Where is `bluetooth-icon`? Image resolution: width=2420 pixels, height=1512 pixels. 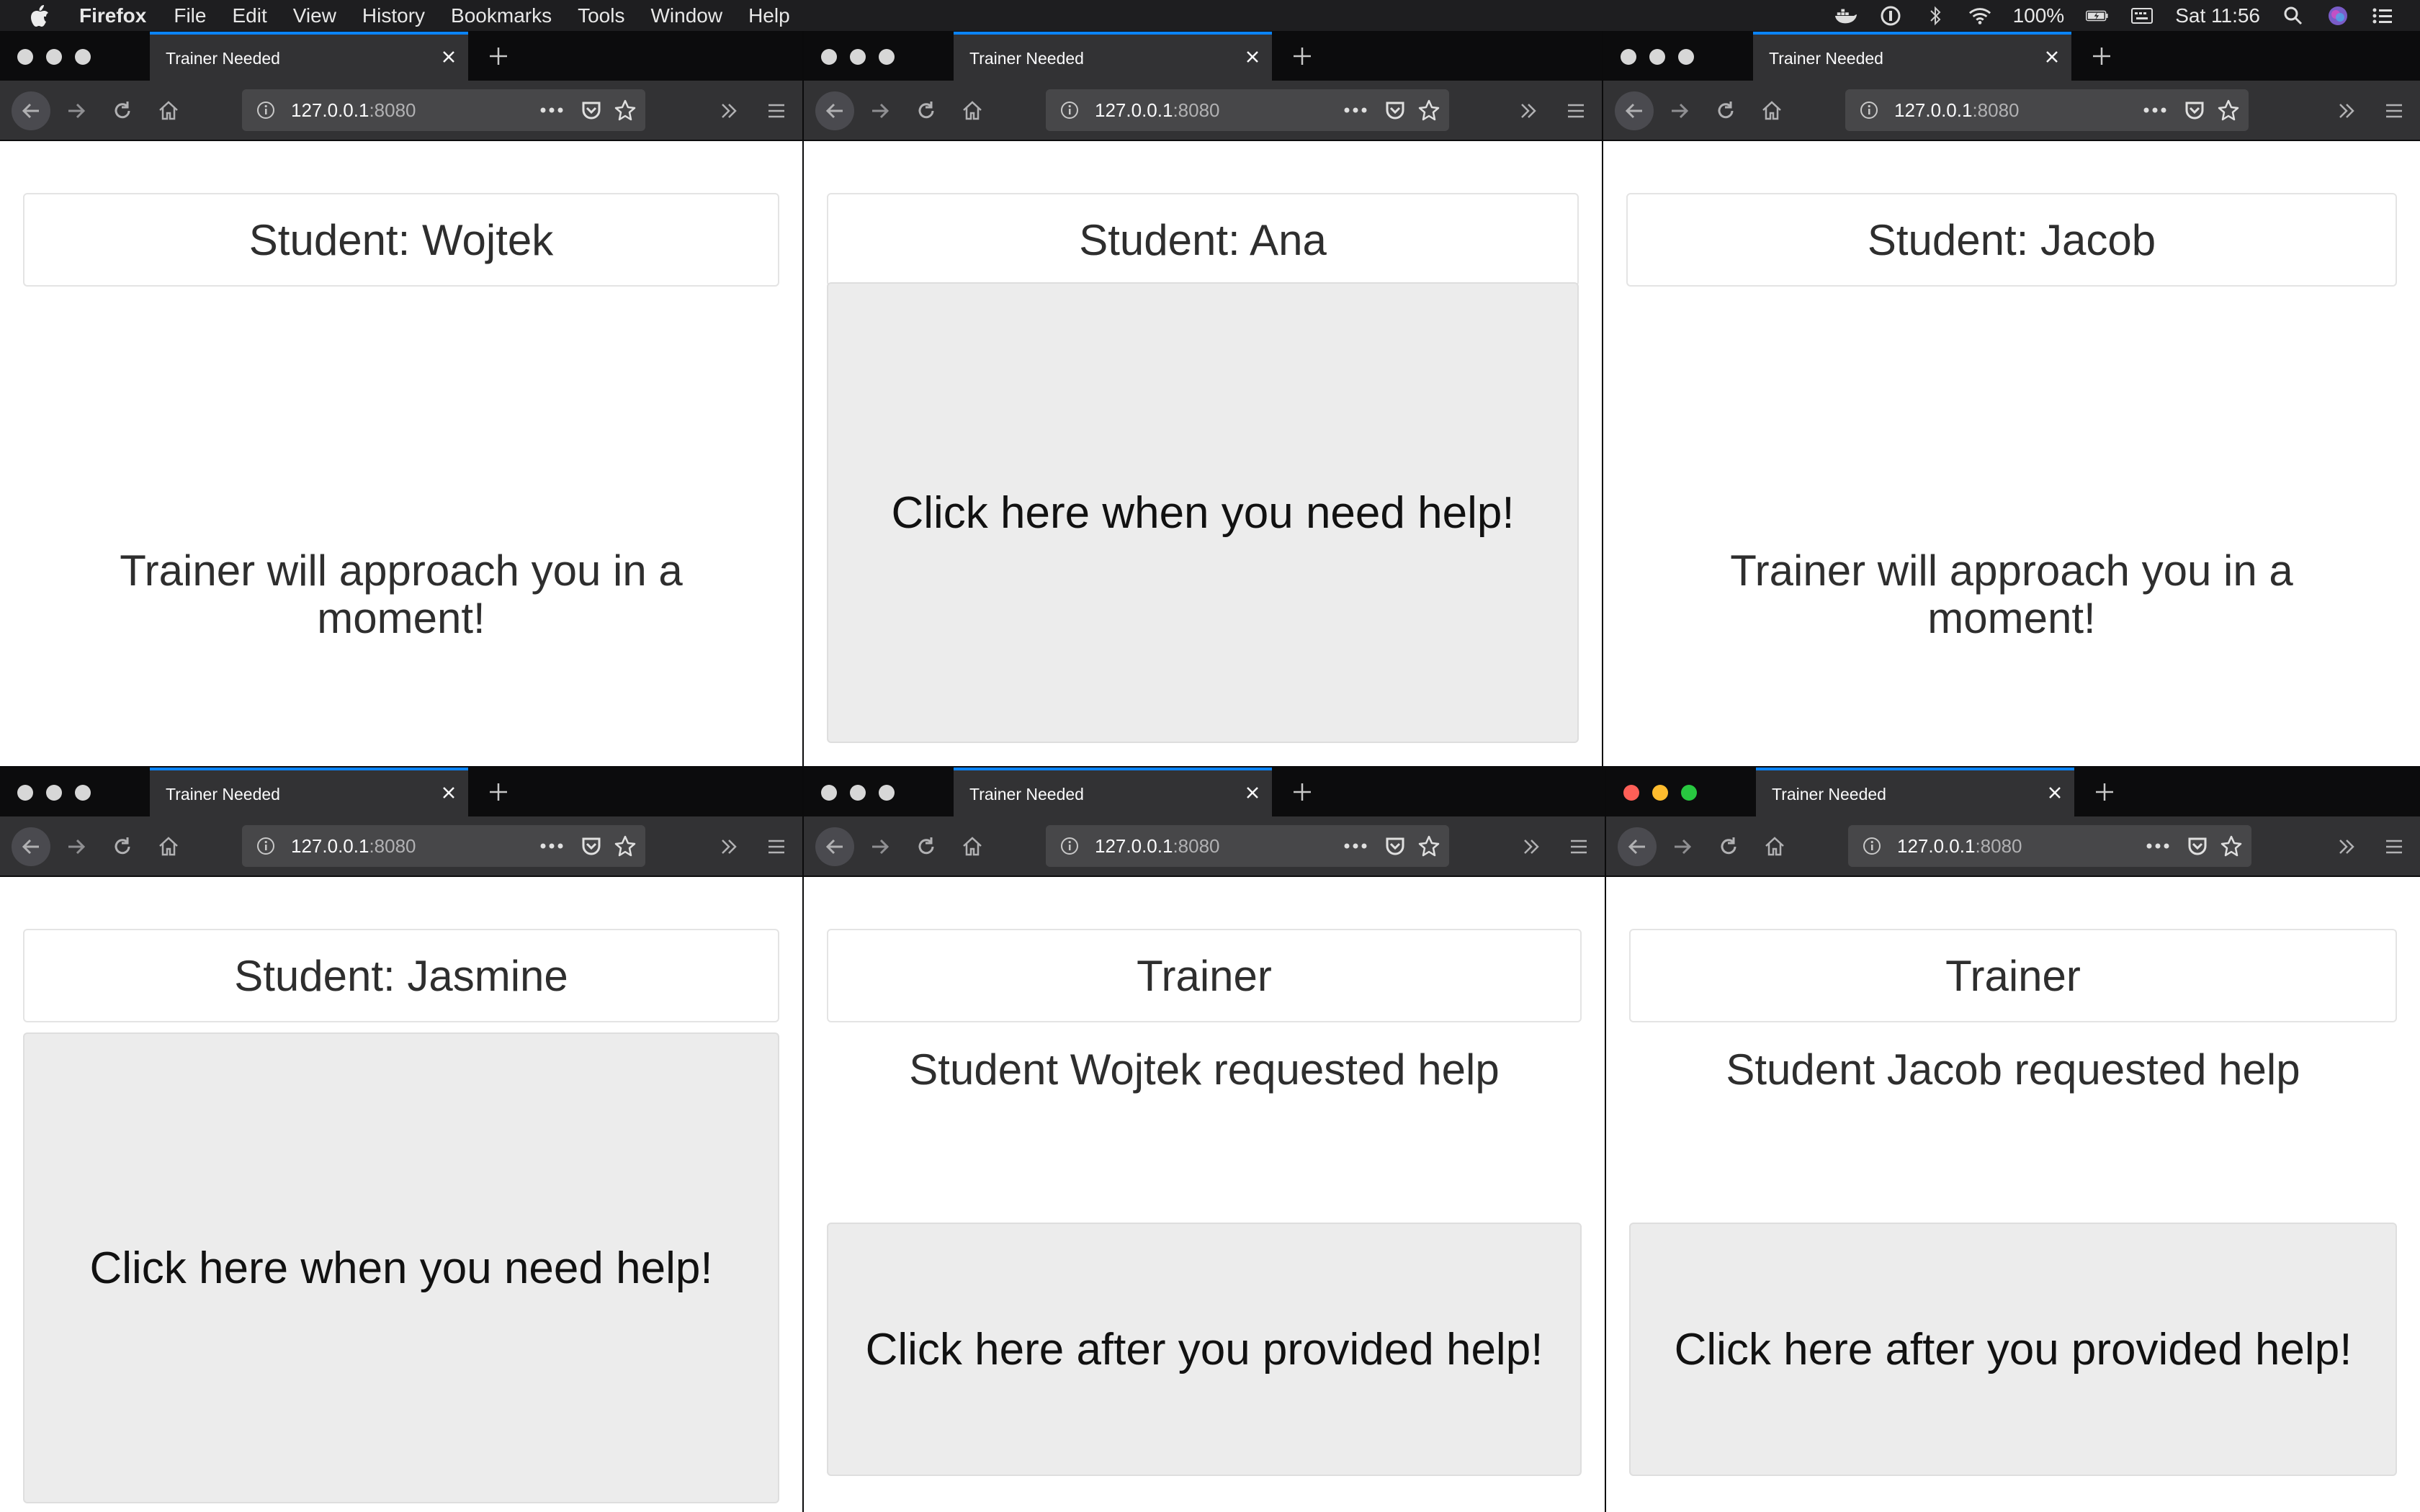
bluetooth-icon is located at coordinates (1935, 15).